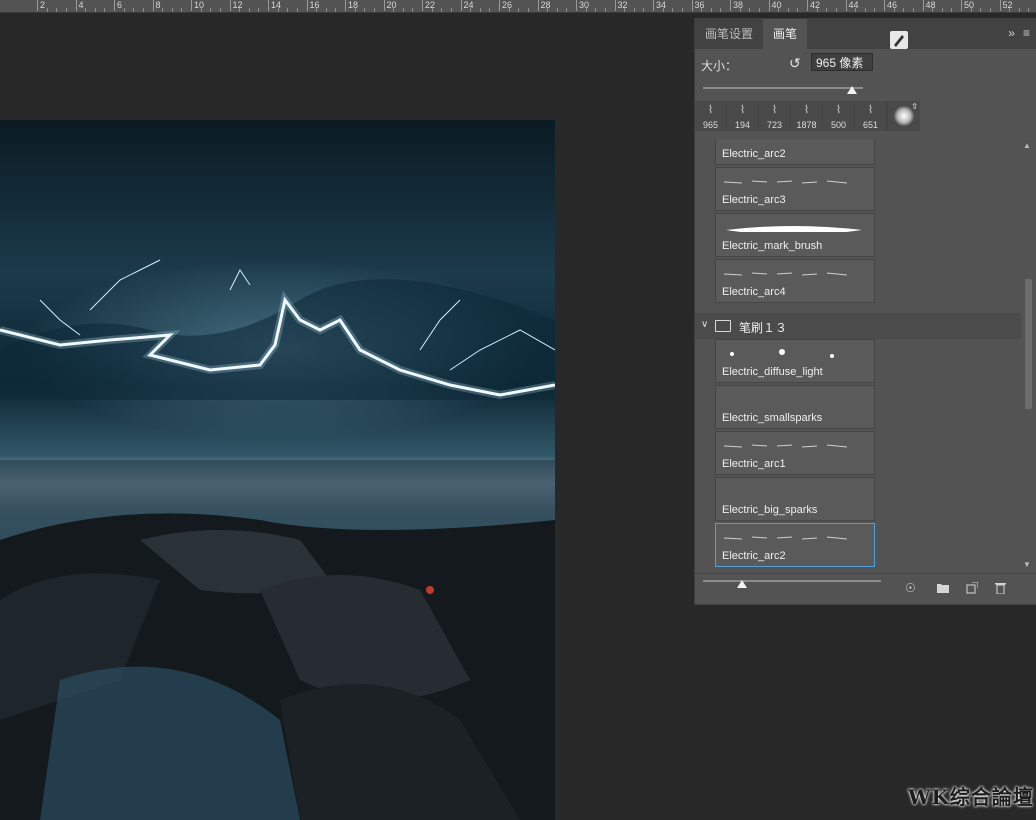 This screenshot has height=820, width=1036. What do you see at coordinates (813, 5) in the screenshot?
I see `ruler-tick-label: 42` at bounding box center [813, 5].